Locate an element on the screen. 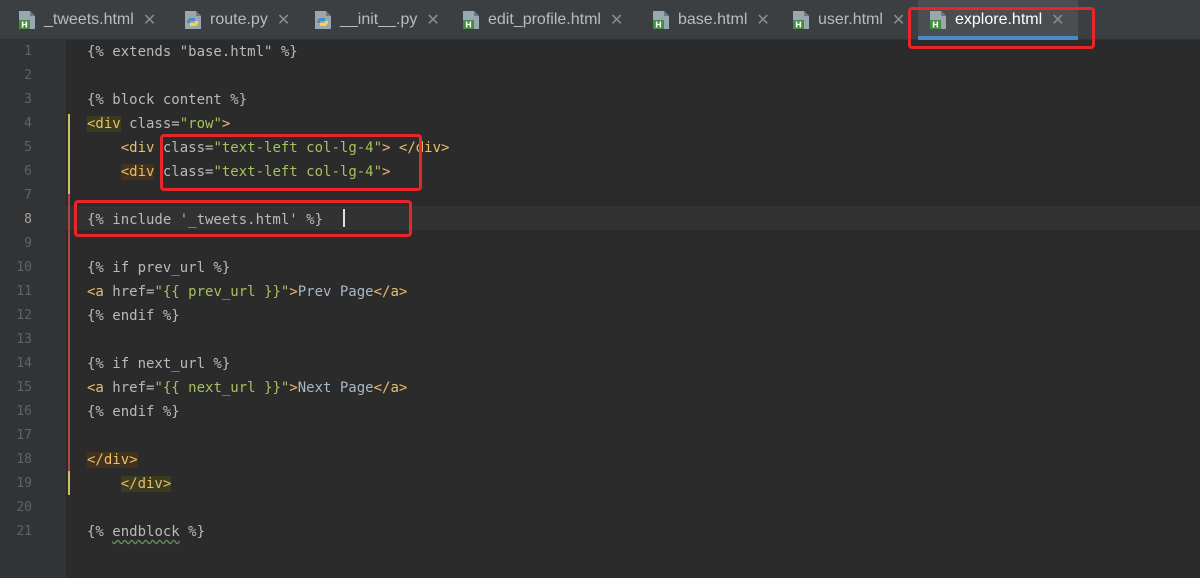 Image resolution: width=1200 pixels, height=578 pixels. template-keyword: endblock is located at coordinates (146, 532).